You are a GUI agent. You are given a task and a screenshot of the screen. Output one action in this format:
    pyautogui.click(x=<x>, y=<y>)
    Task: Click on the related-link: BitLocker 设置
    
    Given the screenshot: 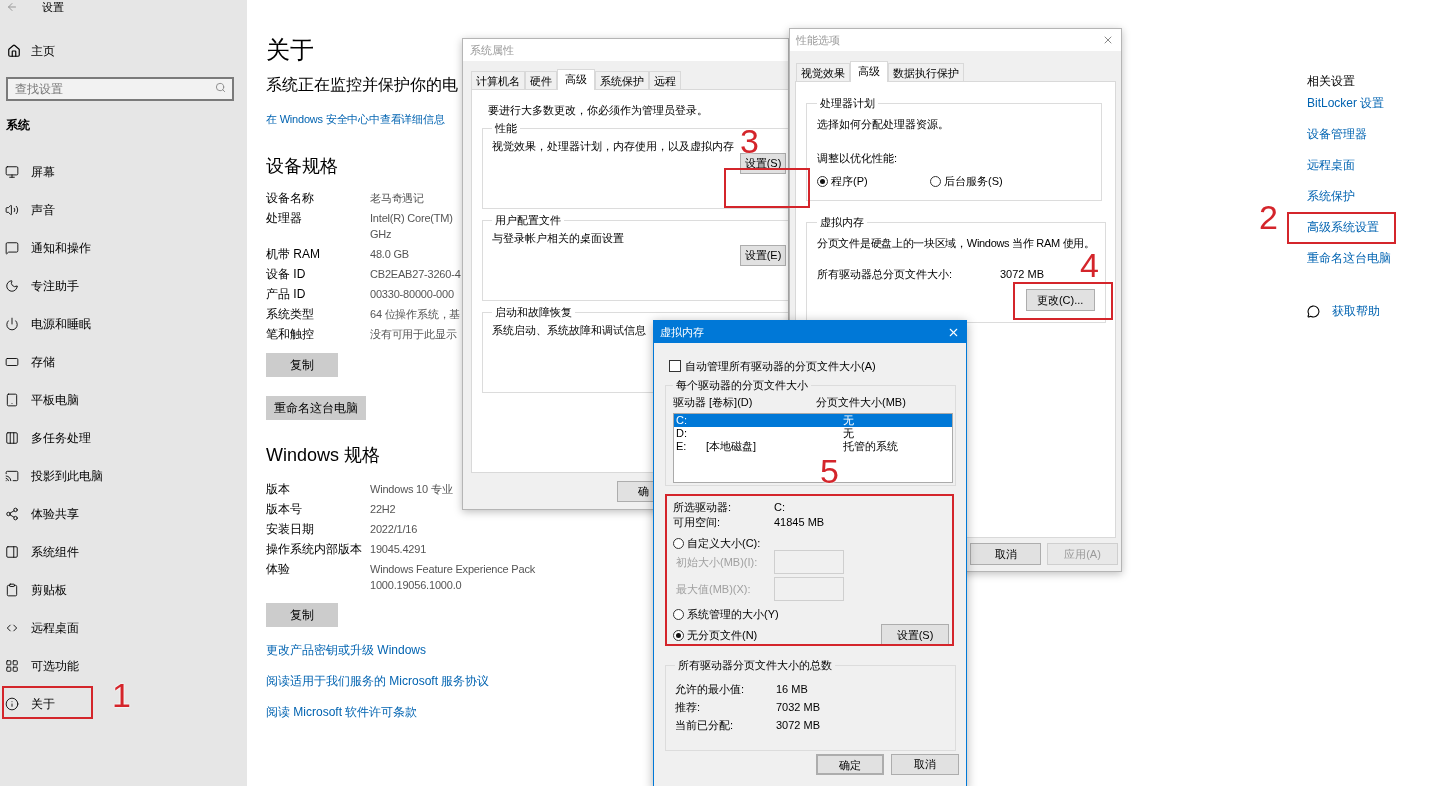 What is the action you would take?
    pyautogui.click(x=1346, y=103)
    